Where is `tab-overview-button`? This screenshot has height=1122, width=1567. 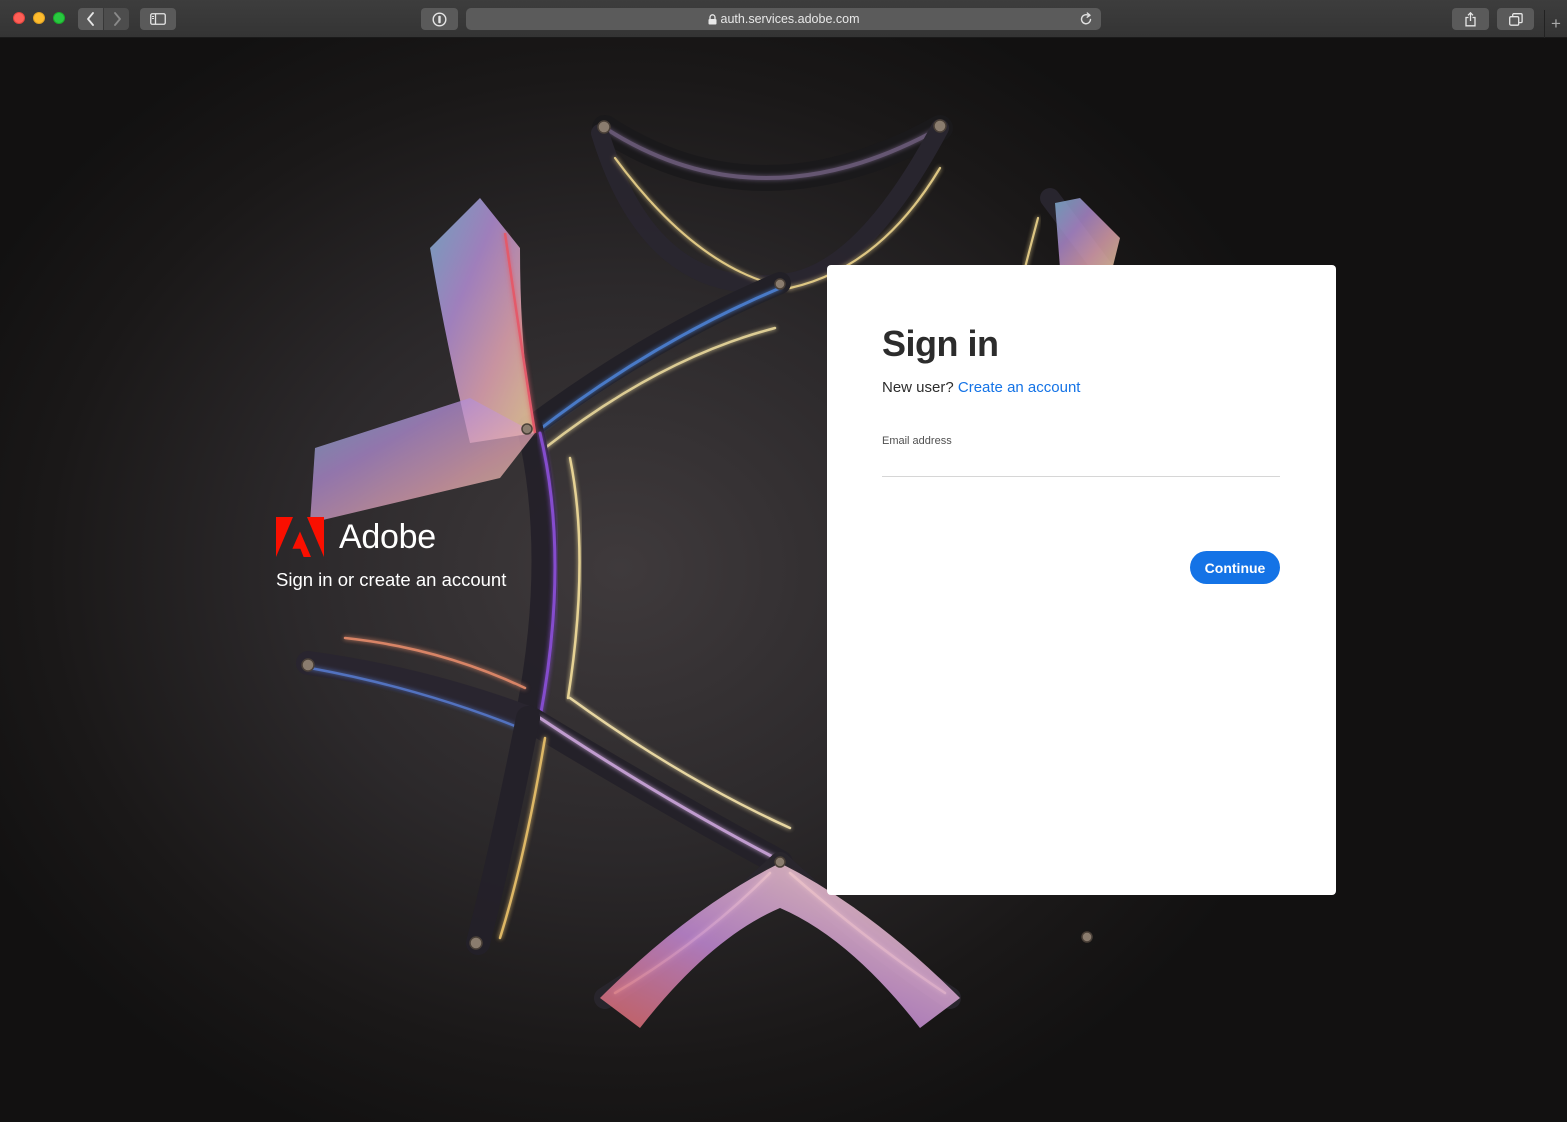
tab-overview-button is located at coordinates (1515, 19).